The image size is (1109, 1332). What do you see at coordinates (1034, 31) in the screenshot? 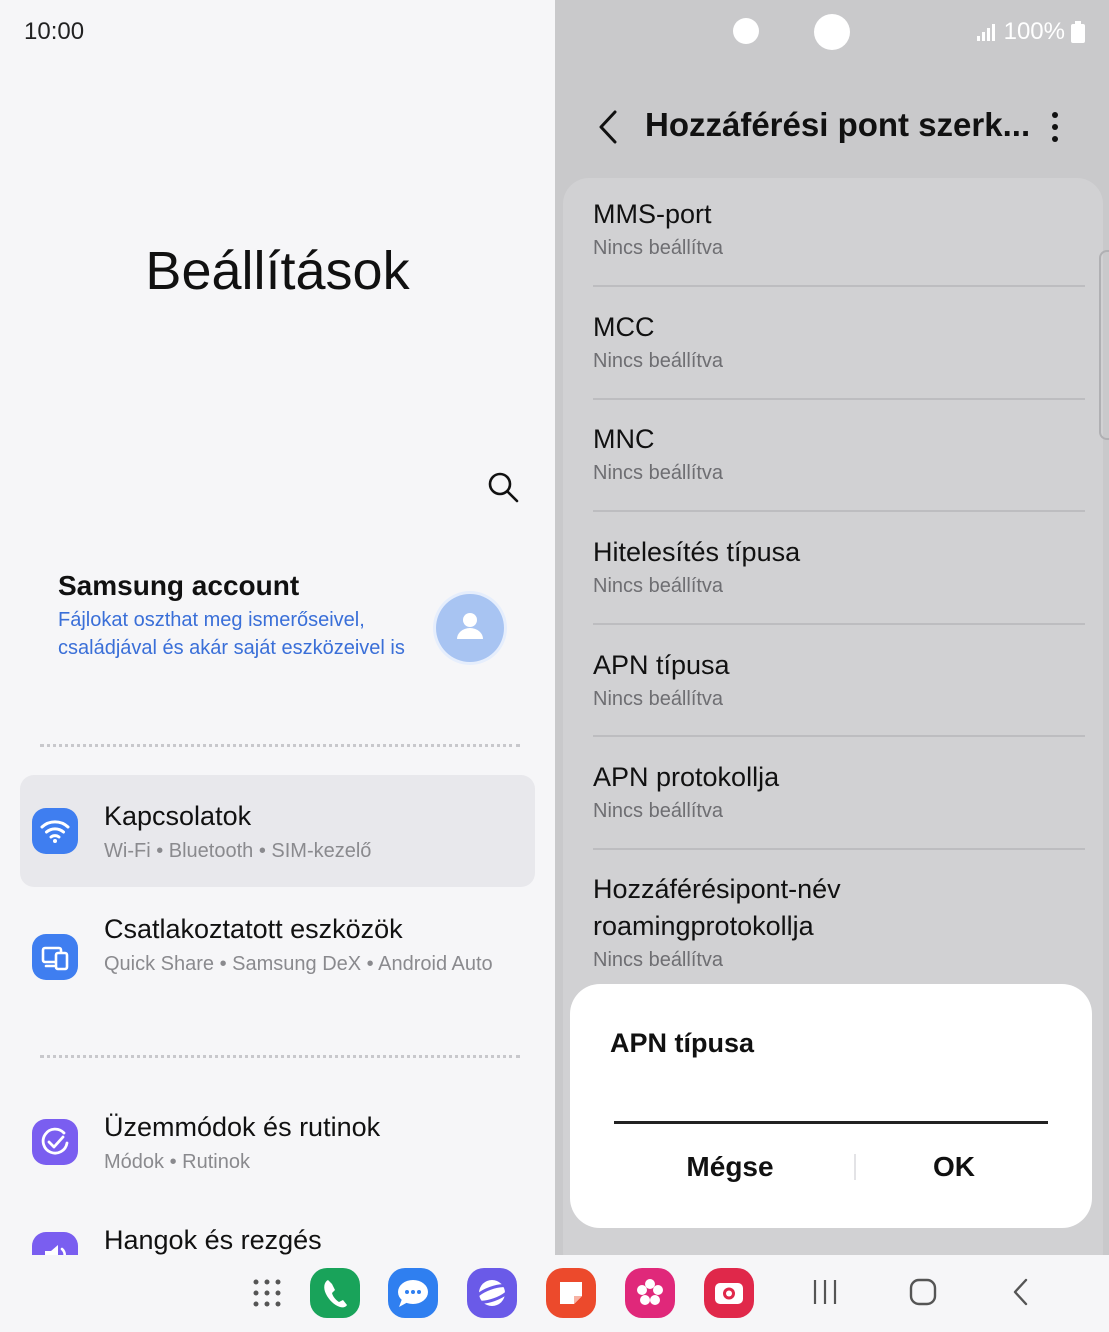
I see `battery-level: 100%` at bounding box center [1034, 31].